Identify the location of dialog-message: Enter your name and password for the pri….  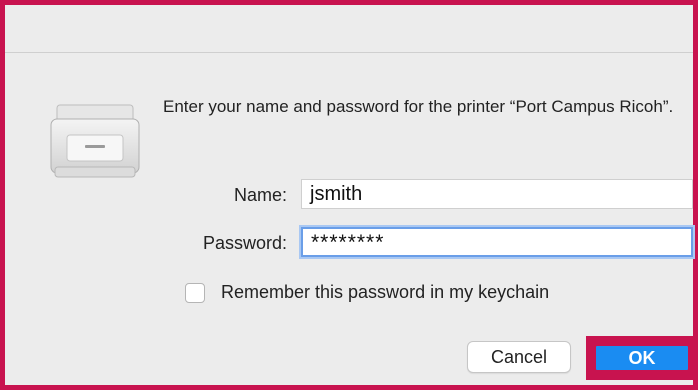
(418, 106).